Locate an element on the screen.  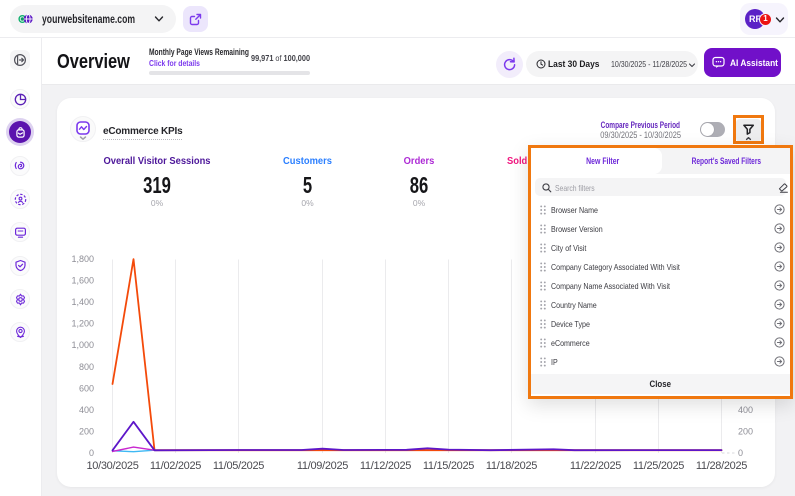
svg-text: 11/05/2025 is located at coordinates (238, 466).